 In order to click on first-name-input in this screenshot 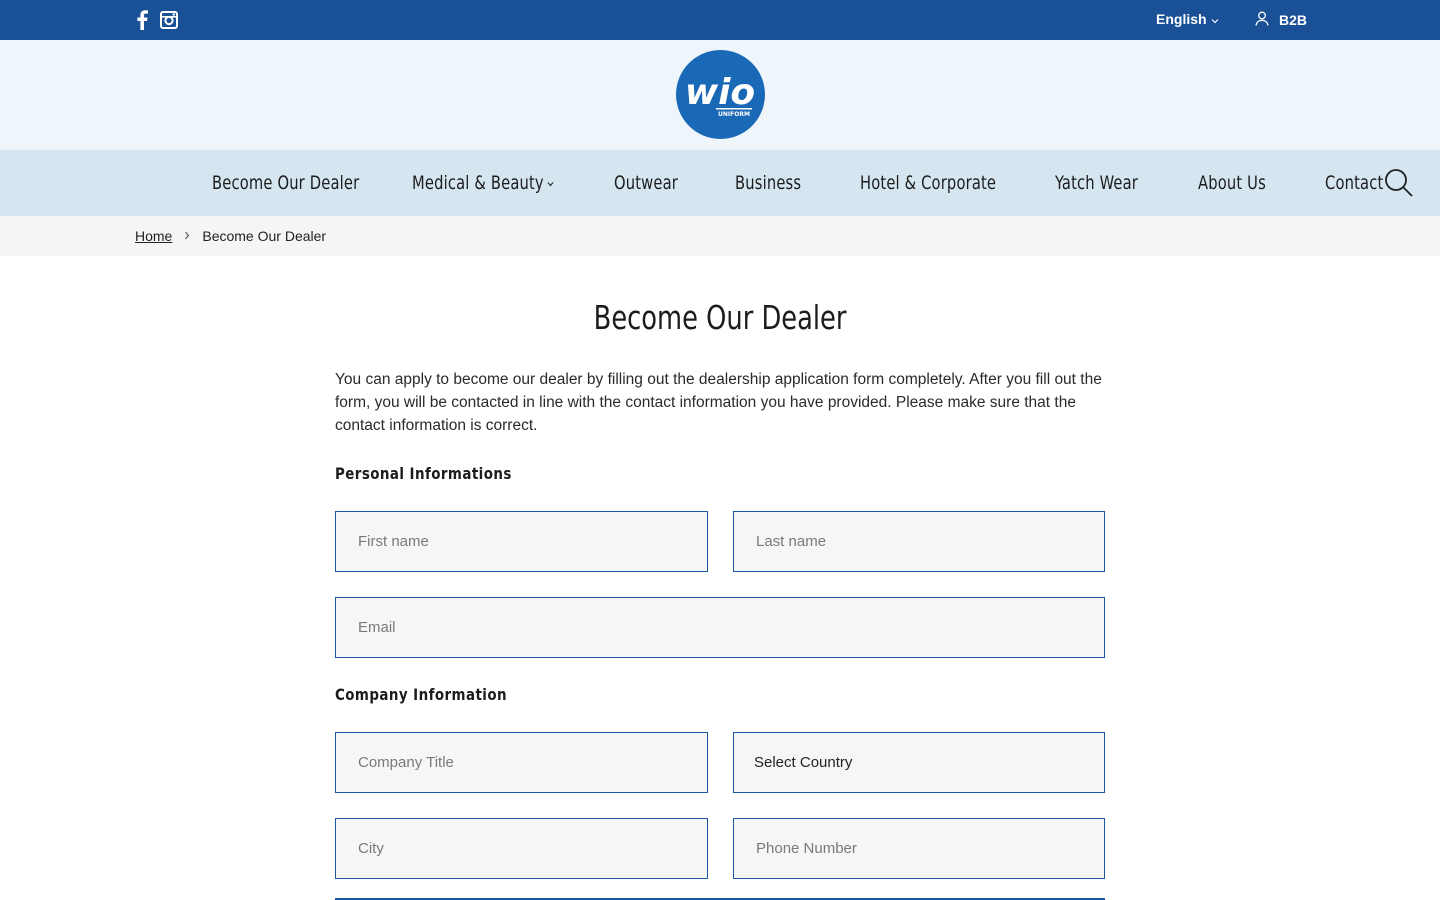, I will do `click(521, 541)`.